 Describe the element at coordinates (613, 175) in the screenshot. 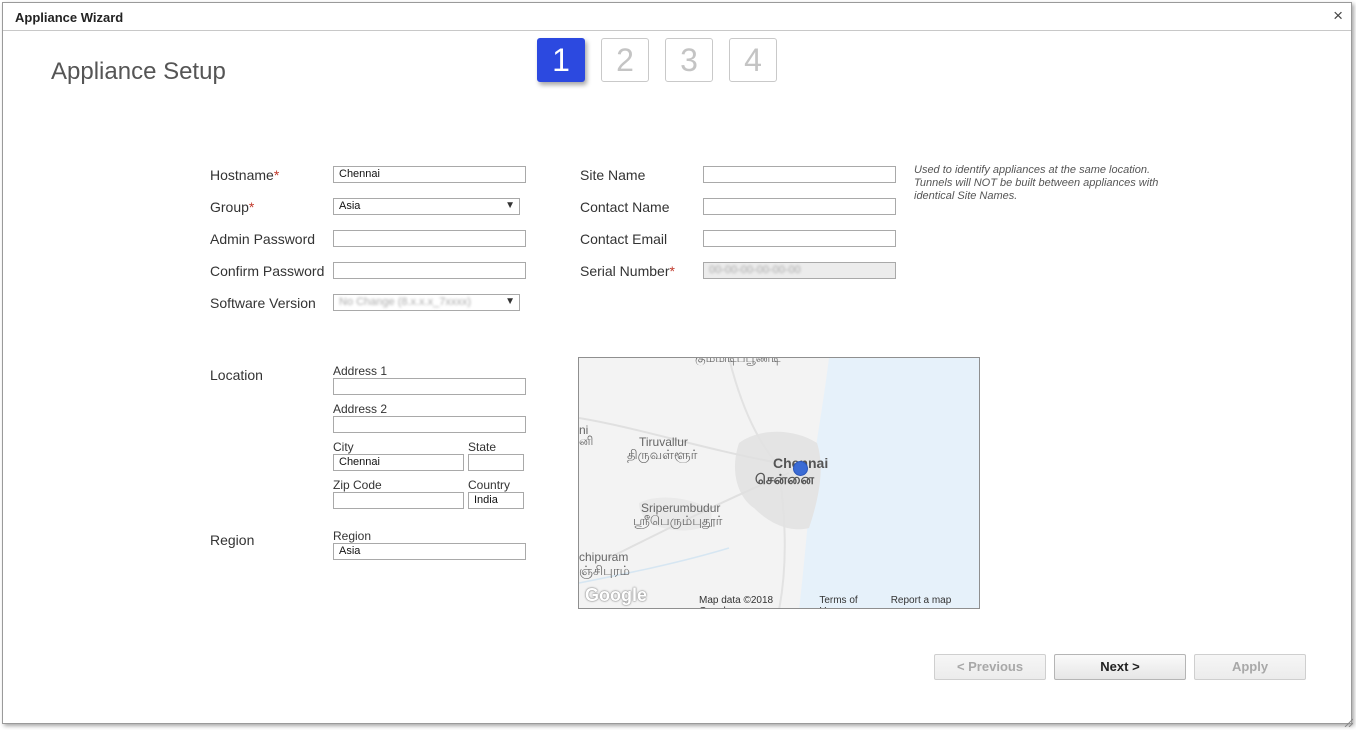

I see `site-name-label: Site Name` at that location.